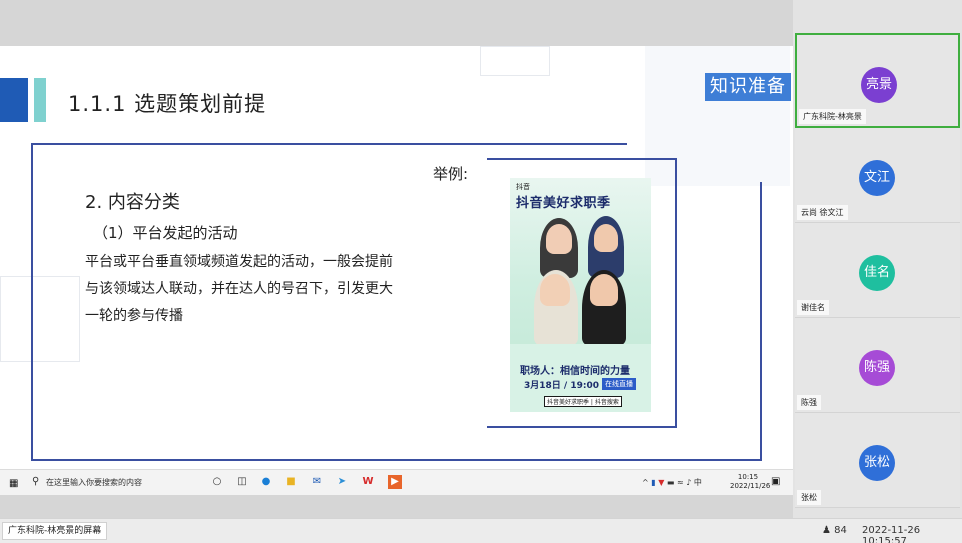 The height and width of the screenshot is (543, 962). I want to click on meeting-datetime: 2022-11-26 10:15:57, so click(891, 534).